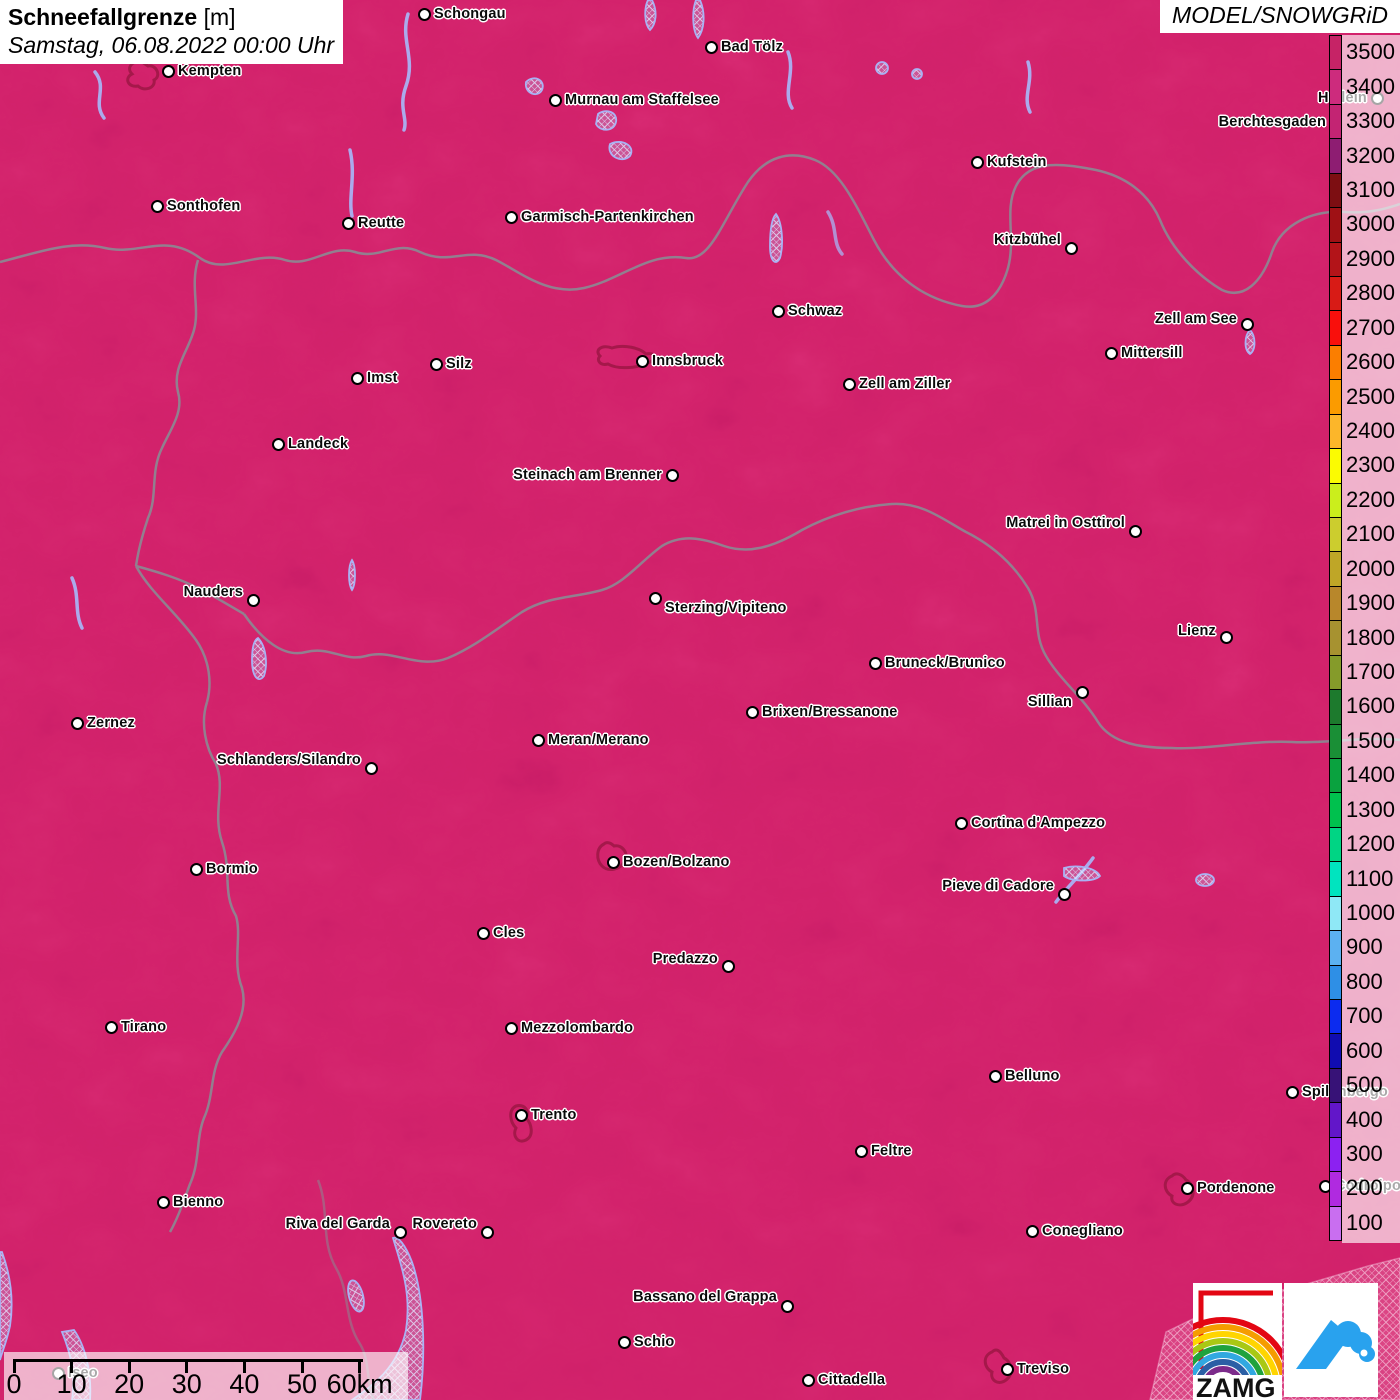 This screenshot has width=1400, height=1400. What do you see at coordinates (444, 1224) in the screenshot?
I see `town-label: Rovereto` at bounding box center [444, 1224].